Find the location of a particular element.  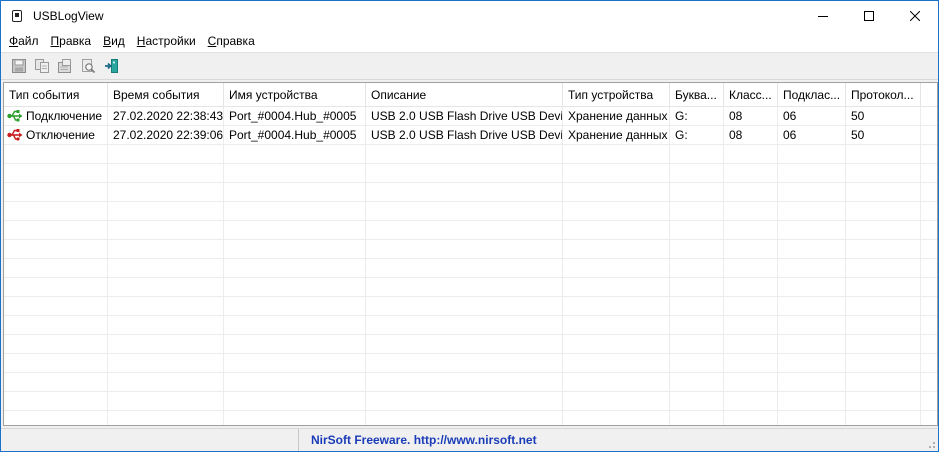

copy-button is located at coordinates (41, 66).